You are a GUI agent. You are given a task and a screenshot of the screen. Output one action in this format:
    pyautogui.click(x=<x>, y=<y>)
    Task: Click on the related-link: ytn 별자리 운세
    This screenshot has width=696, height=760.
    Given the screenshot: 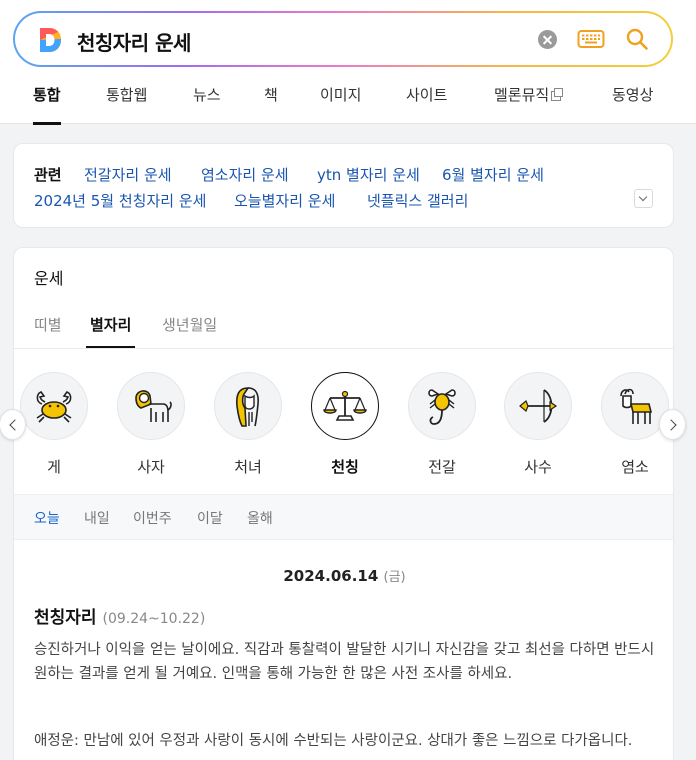 What is the action you would take?
    pyautogui.click(x=368, y=174)
    